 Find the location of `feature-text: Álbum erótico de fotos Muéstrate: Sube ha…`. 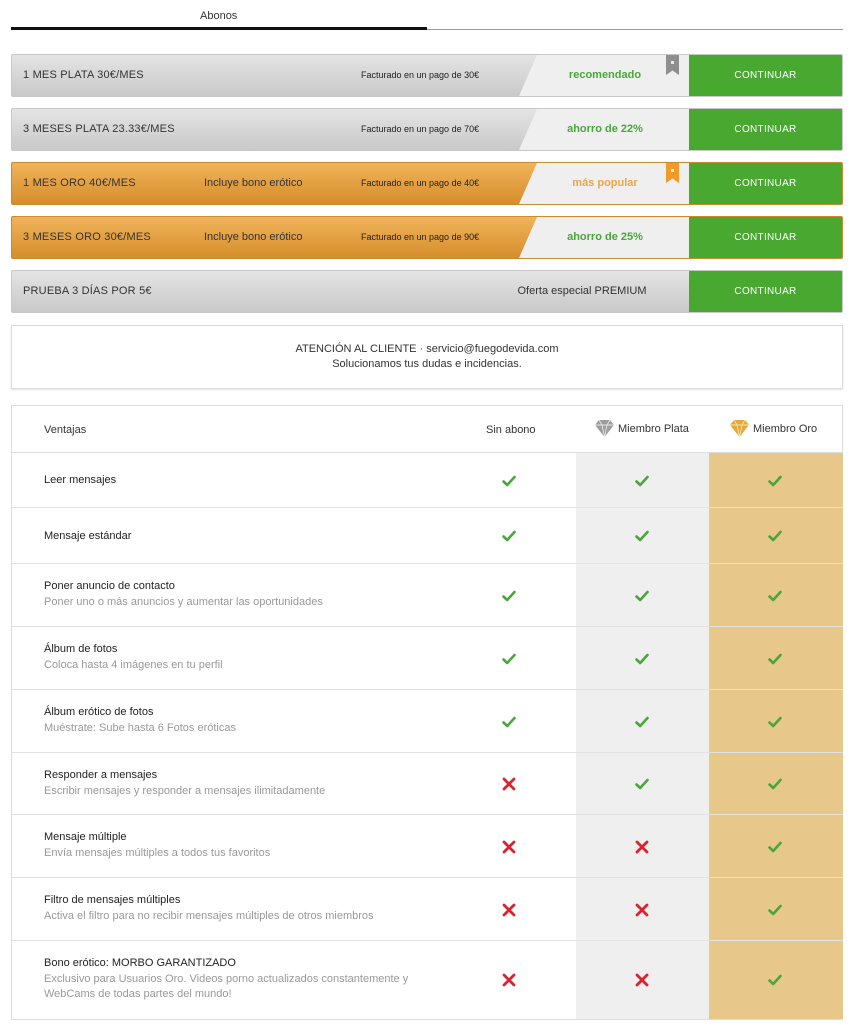

feature-text: Álbum erótico de fotos Muéstrate: Sube ha… is located at coordinates (244, 721).